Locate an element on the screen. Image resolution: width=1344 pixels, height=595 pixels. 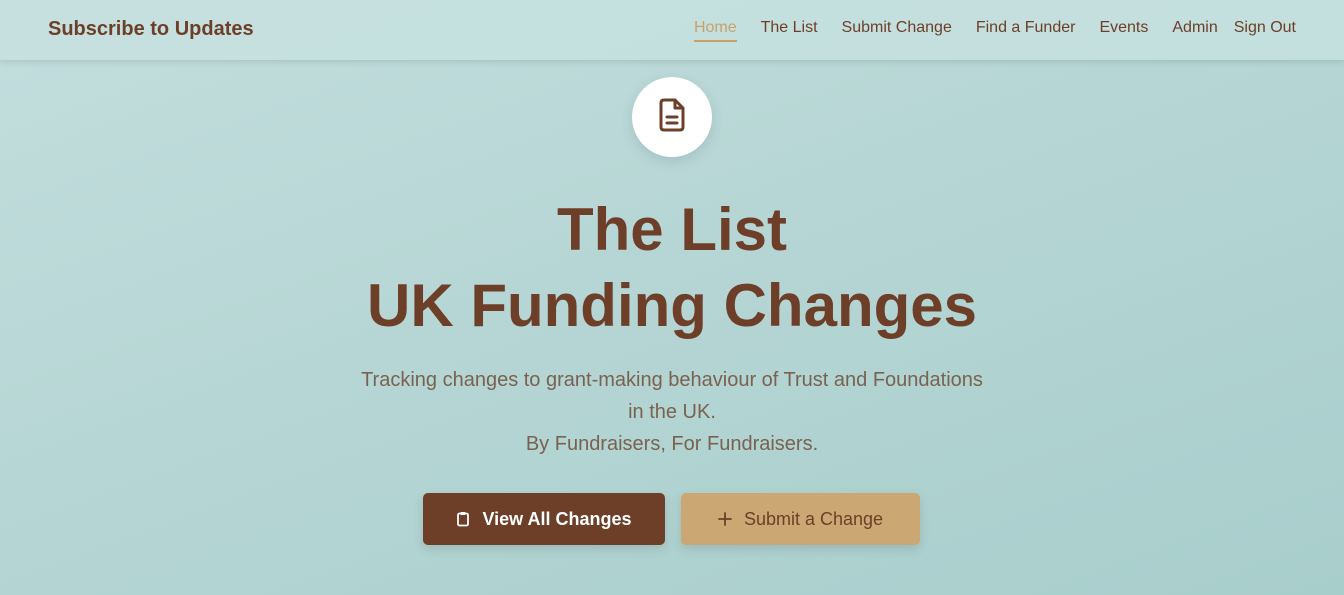
title-line-2: UK Funding Changes is located at coordinates (672, 305).